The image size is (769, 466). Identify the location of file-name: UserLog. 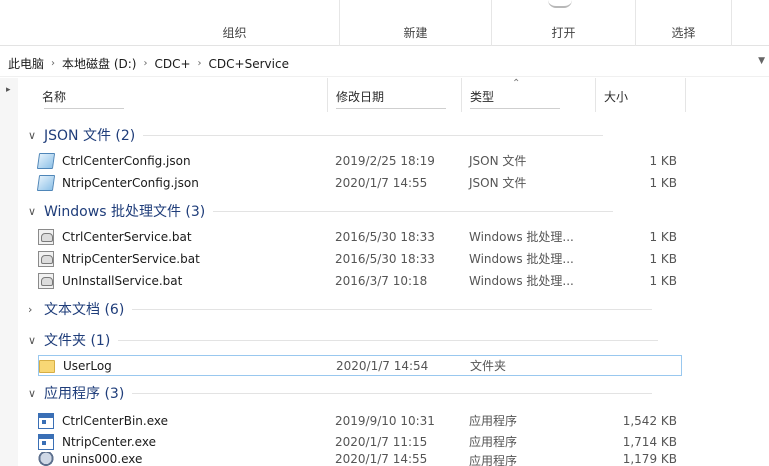
(87, 365).